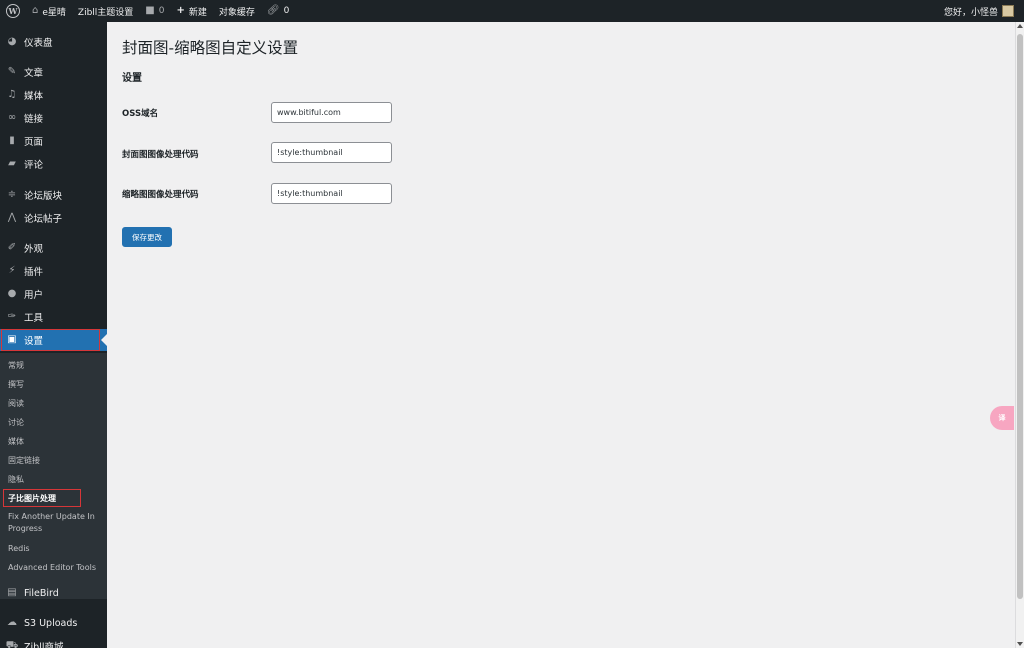 This screenshot has width=1024, height=648. I want to click on submenu-redis: Redis, so click(56, 549).